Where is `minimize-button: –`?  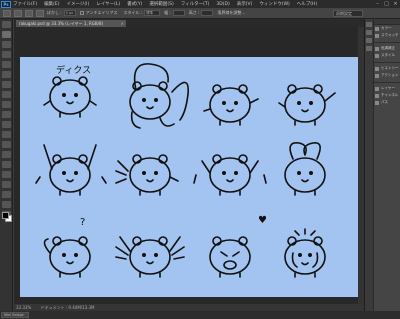
minimize-button: – is located at coordinates (377, 4).